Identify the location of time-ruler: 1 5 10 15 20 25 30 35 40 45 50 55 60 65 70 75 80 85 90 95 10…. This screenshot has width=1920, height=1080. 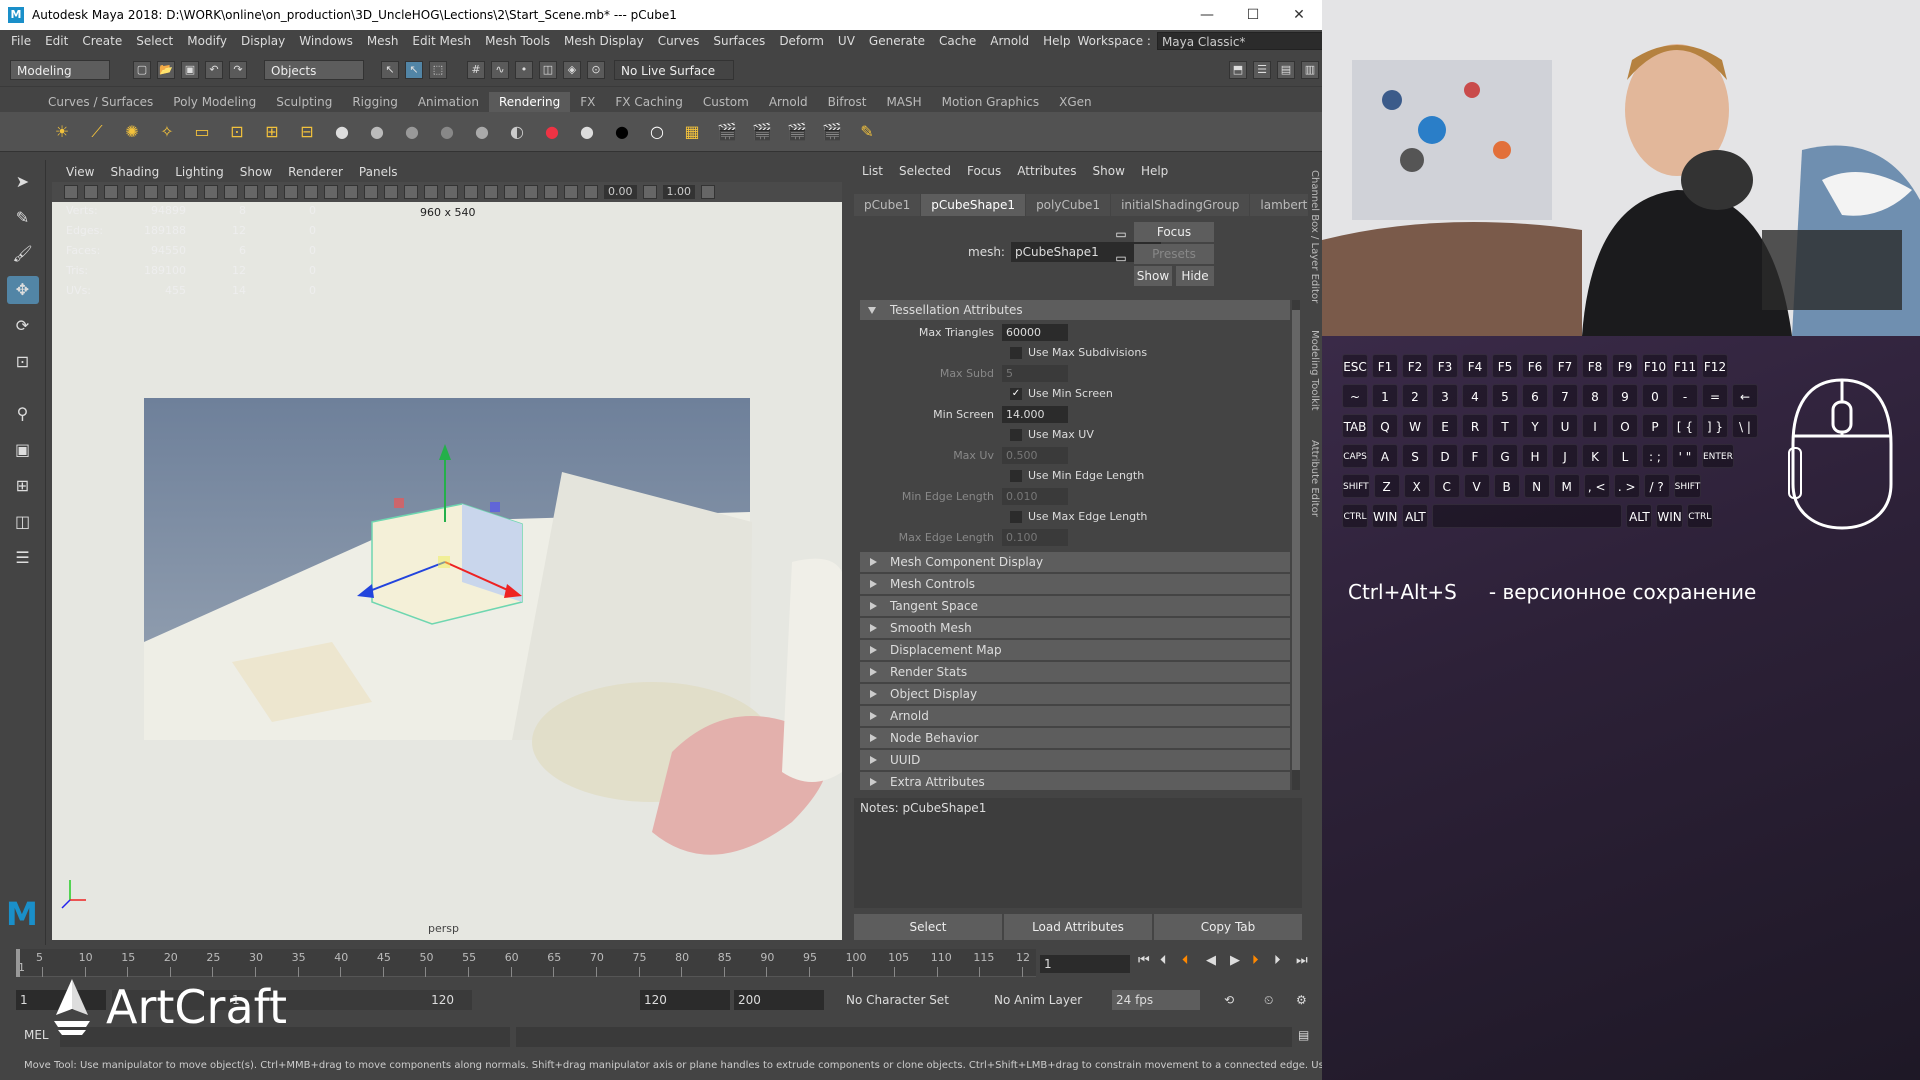
(526, 963).